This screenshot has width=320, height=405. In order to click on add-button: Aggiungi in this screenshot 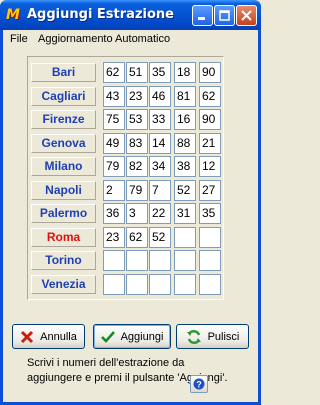, I will do `click(132, 336)`.